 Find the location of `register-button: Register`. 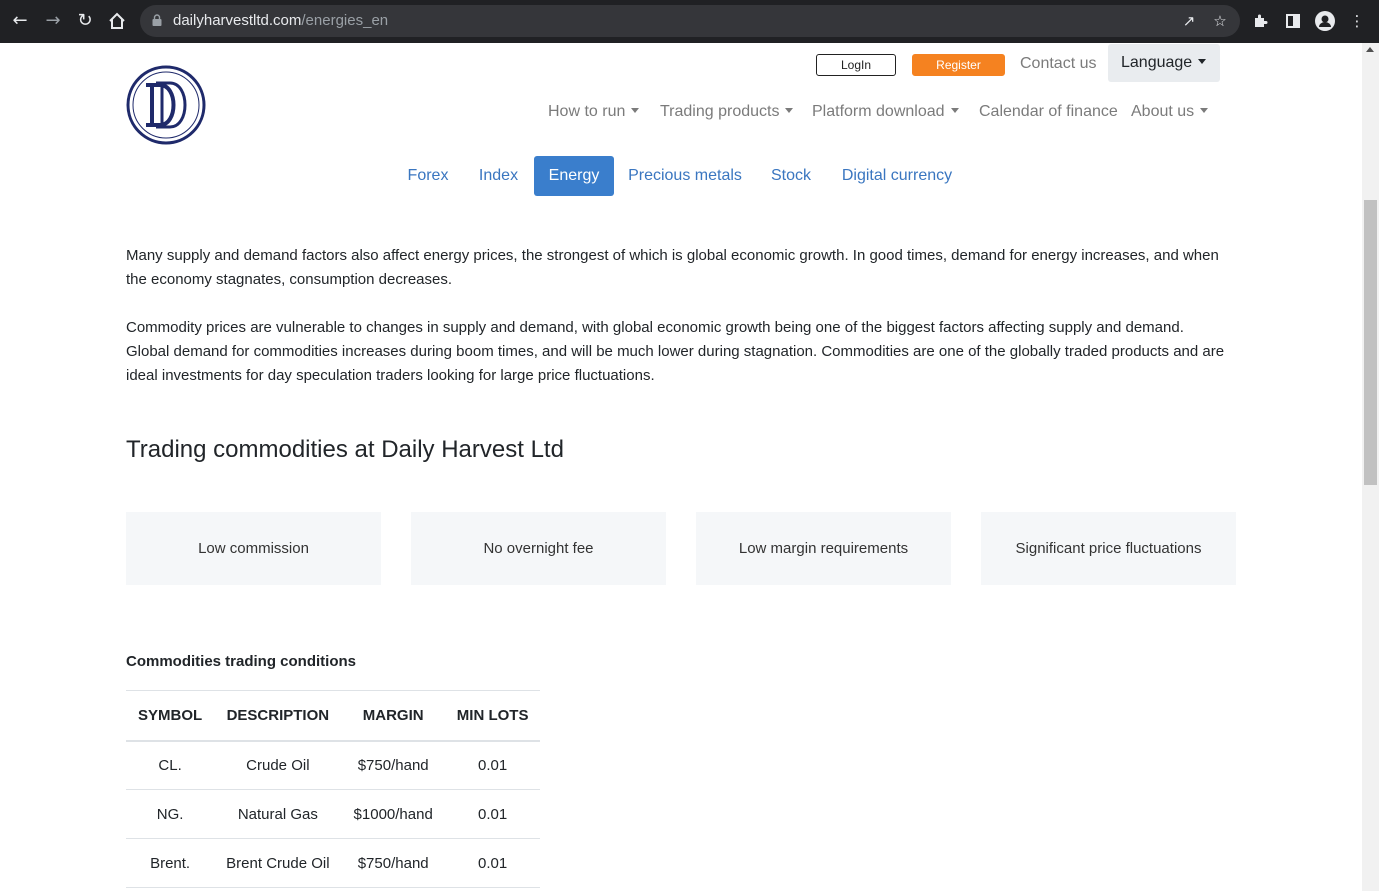

register-button: Register is located at coordinates (958, 65).